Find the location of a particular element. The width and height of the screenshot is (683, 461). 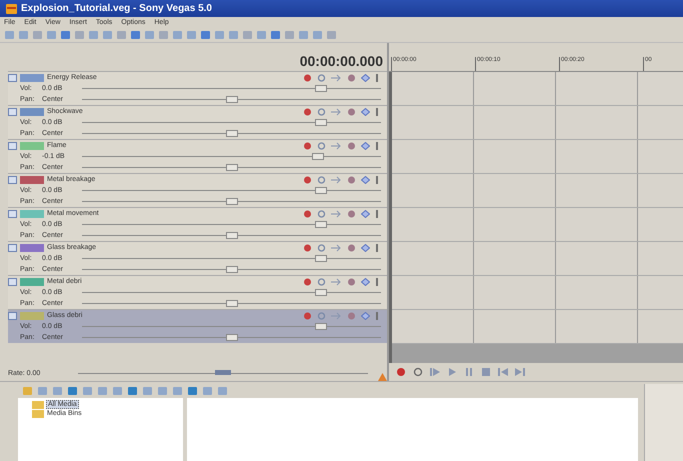

loop-icon is located at coordinates (418, 372).